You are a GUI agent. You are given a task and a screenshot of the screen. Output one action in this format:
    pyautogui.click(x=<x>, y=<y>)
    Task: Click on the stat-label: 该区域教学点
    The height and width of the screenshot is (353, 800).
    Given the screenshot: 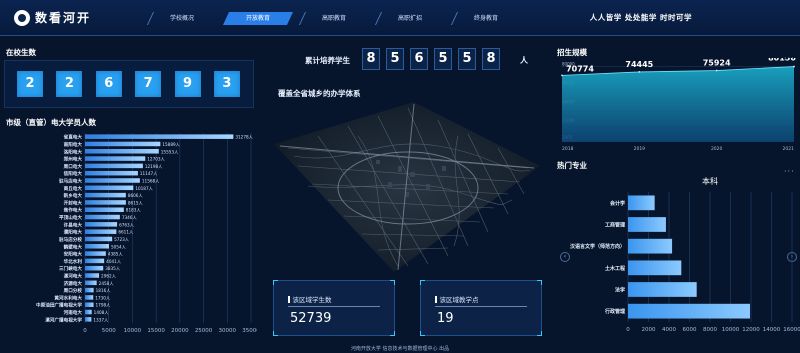 What is the action you would take?
    pyautogui.click(x=457, y=299)
    